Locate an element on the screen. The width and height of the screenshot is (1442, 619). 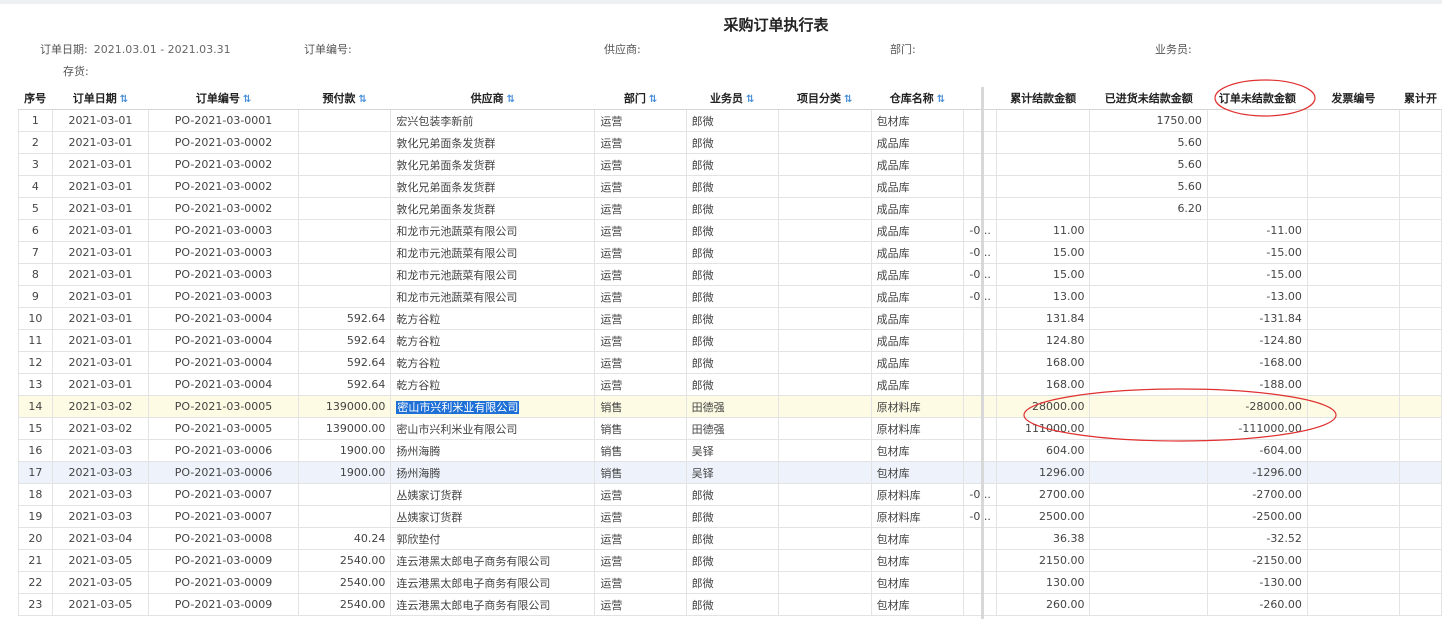
annotation-layer is located at coordinates (1180, 260).